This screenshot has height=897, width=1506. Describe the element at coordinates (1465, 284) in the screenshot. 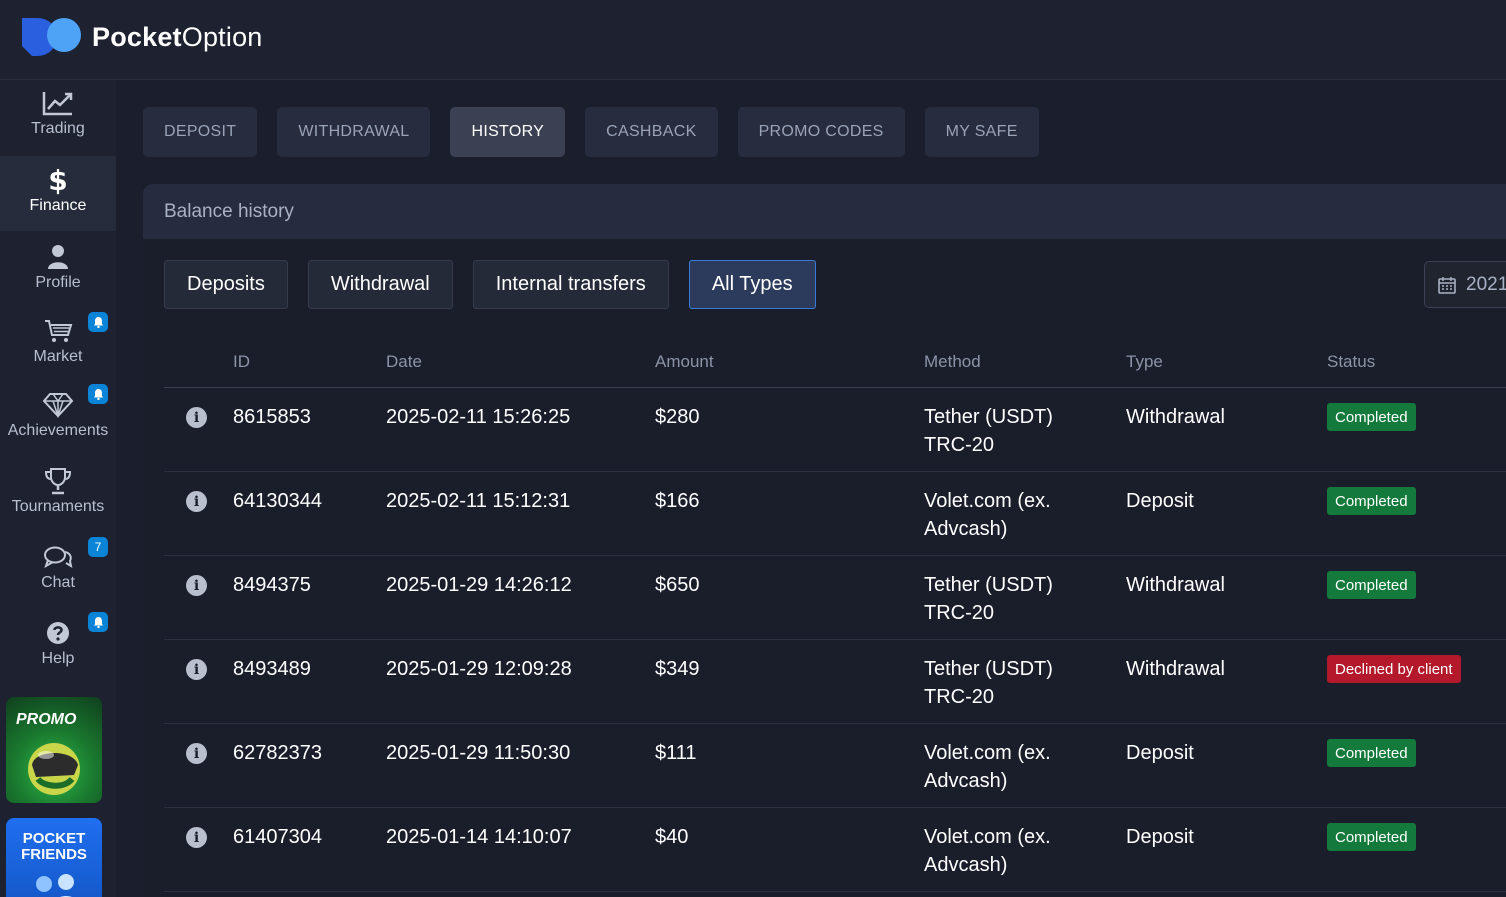

I see `date-range-picker: 2021` at that location.